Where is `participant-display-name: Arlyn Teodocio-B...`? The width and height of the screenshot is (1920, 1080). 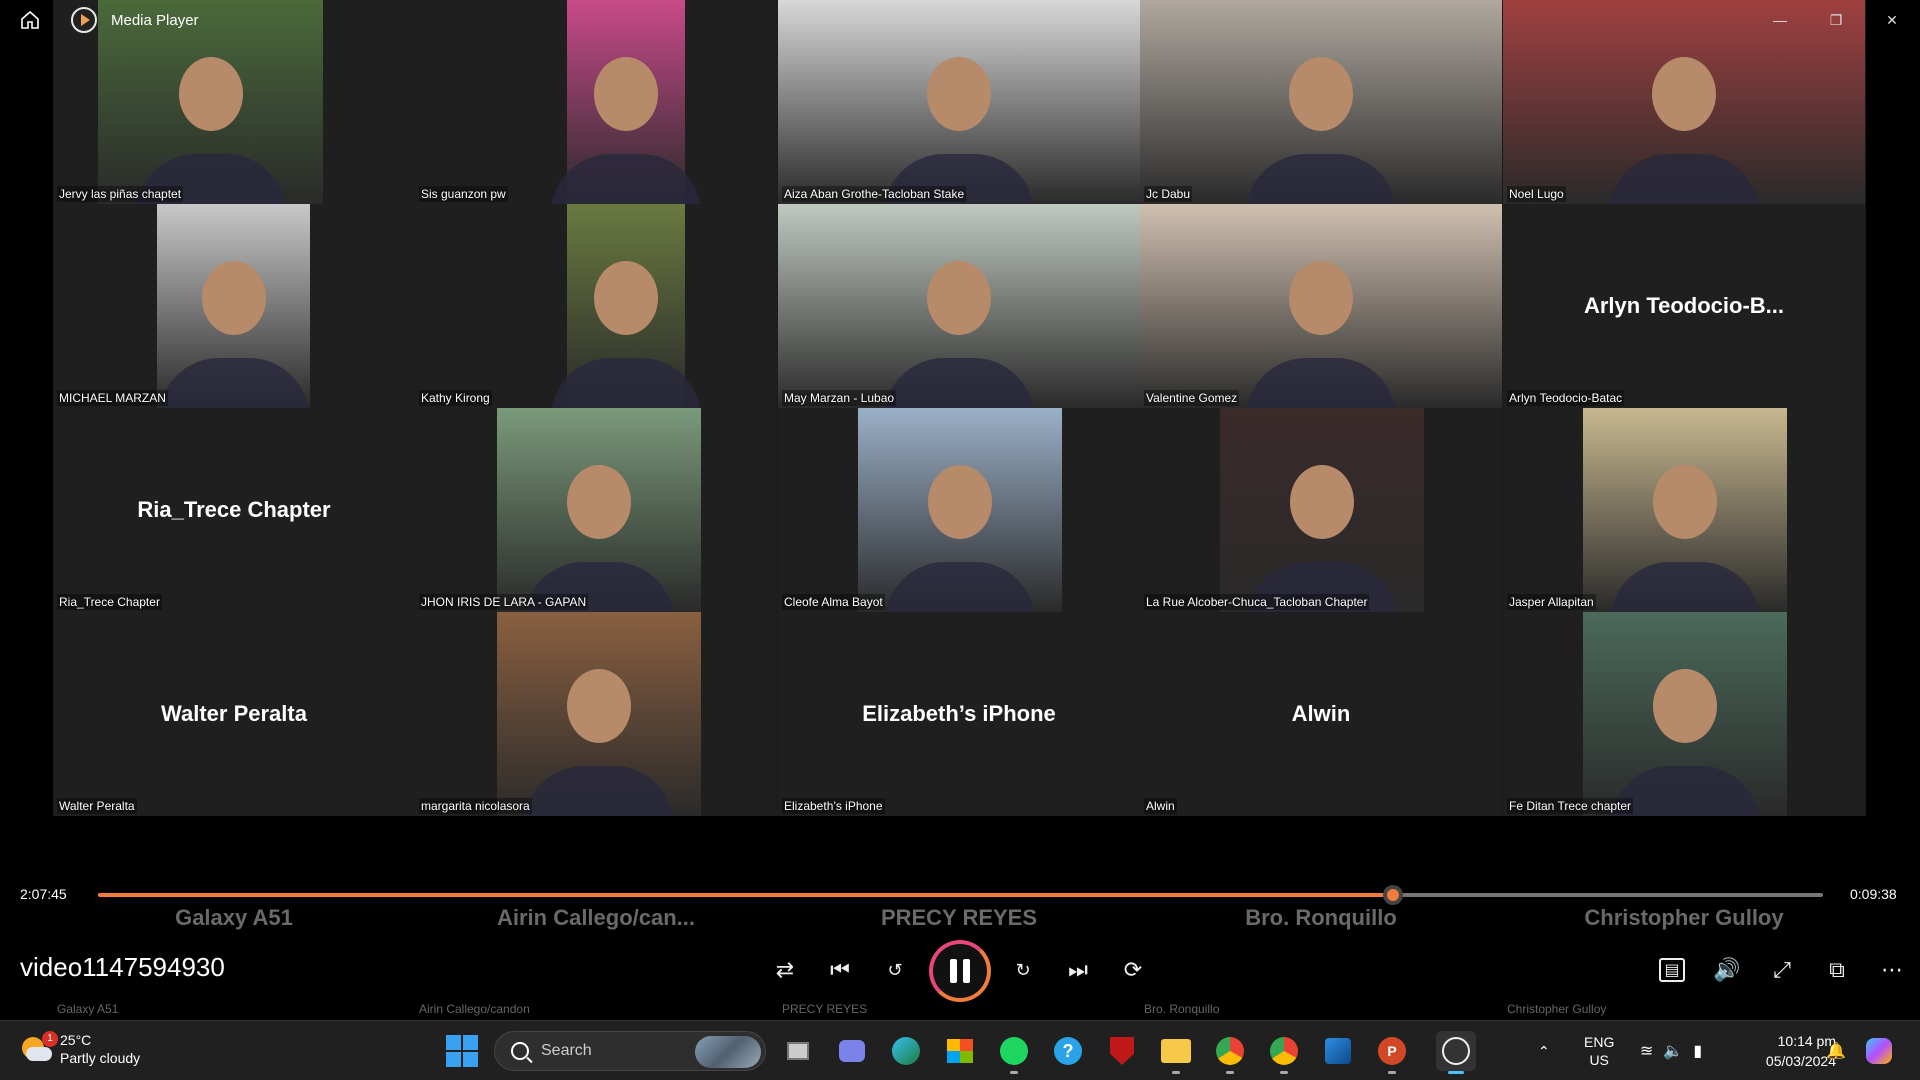 participant-display-name: Arlyn Teodocio-B... is located at coordinates (1684, 305).